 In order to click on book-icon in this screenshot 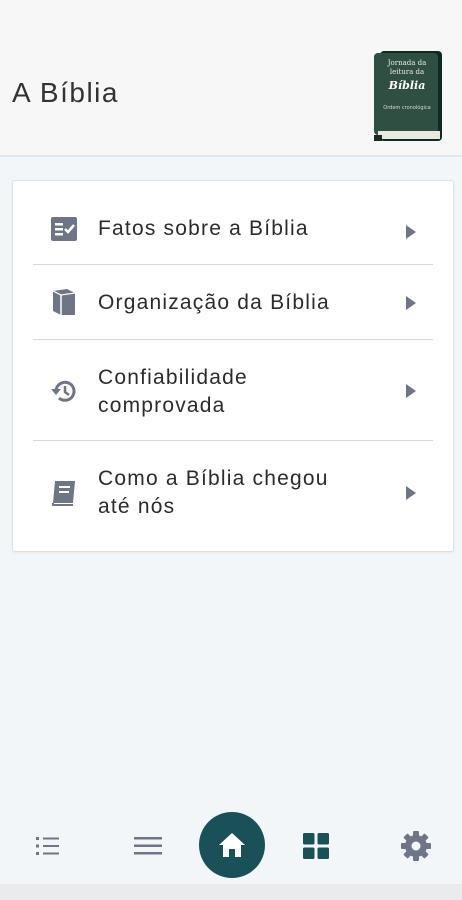, I will do `click(64, 302)`.